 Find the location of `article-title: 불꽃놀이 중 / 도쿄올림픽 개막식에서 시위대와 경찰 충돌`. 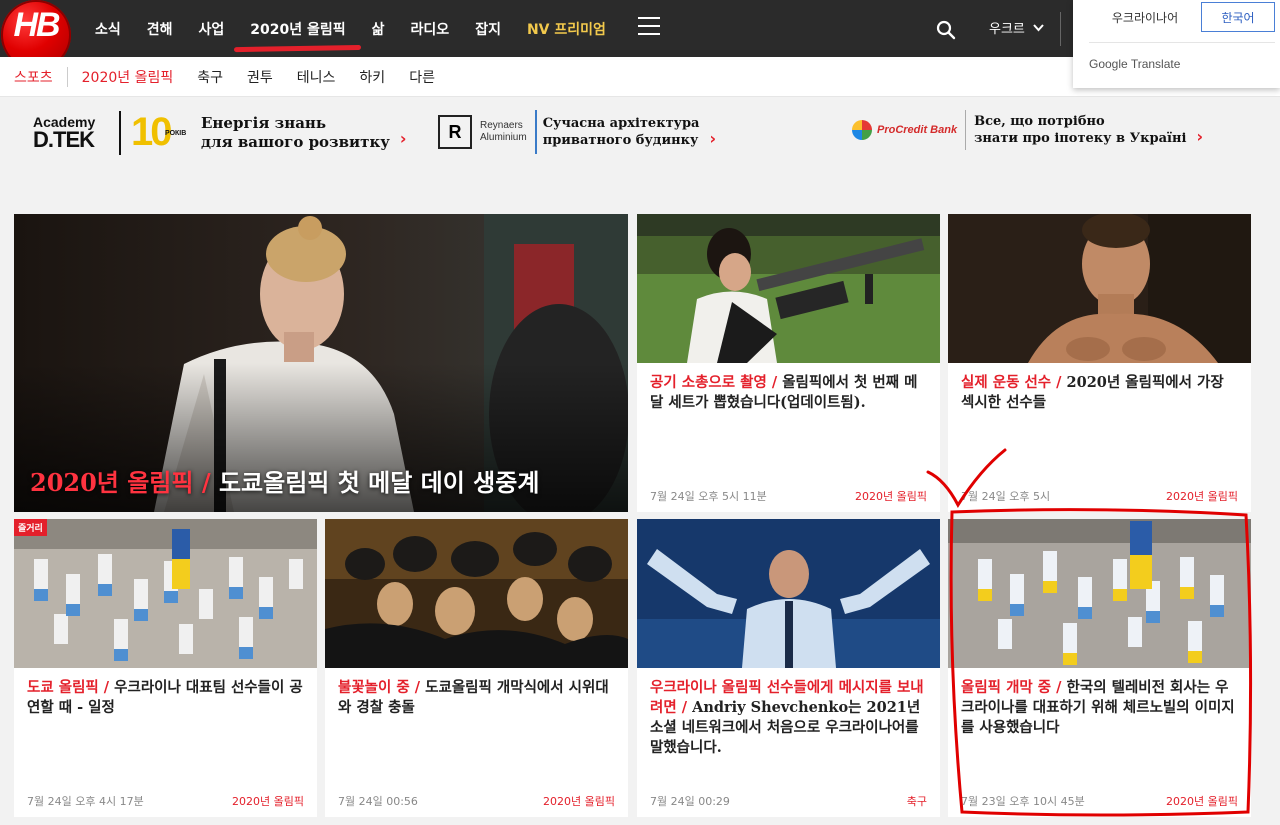

article-title: 불꽃놀이 중 / 도쿄올림픽 개막식에서 시위대와 경찰 충돌 is located at coordinates (476, 698).